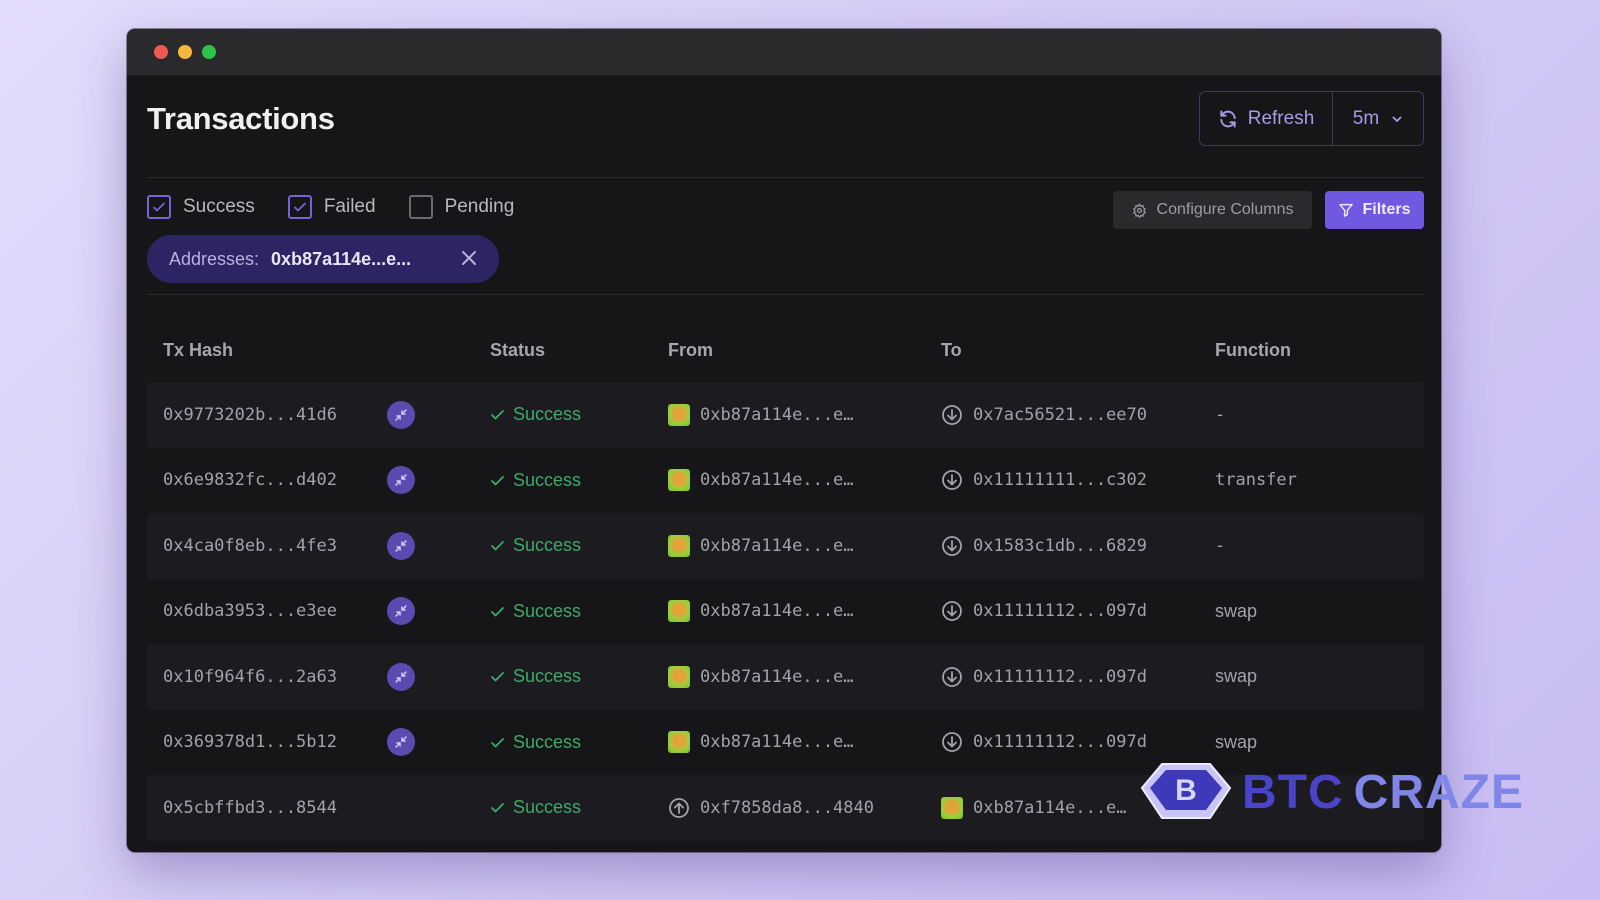 The image size is (1600, 900). Describe the element at coordinates (469, 258) in the screenshot. I see `close-icon` at that location.